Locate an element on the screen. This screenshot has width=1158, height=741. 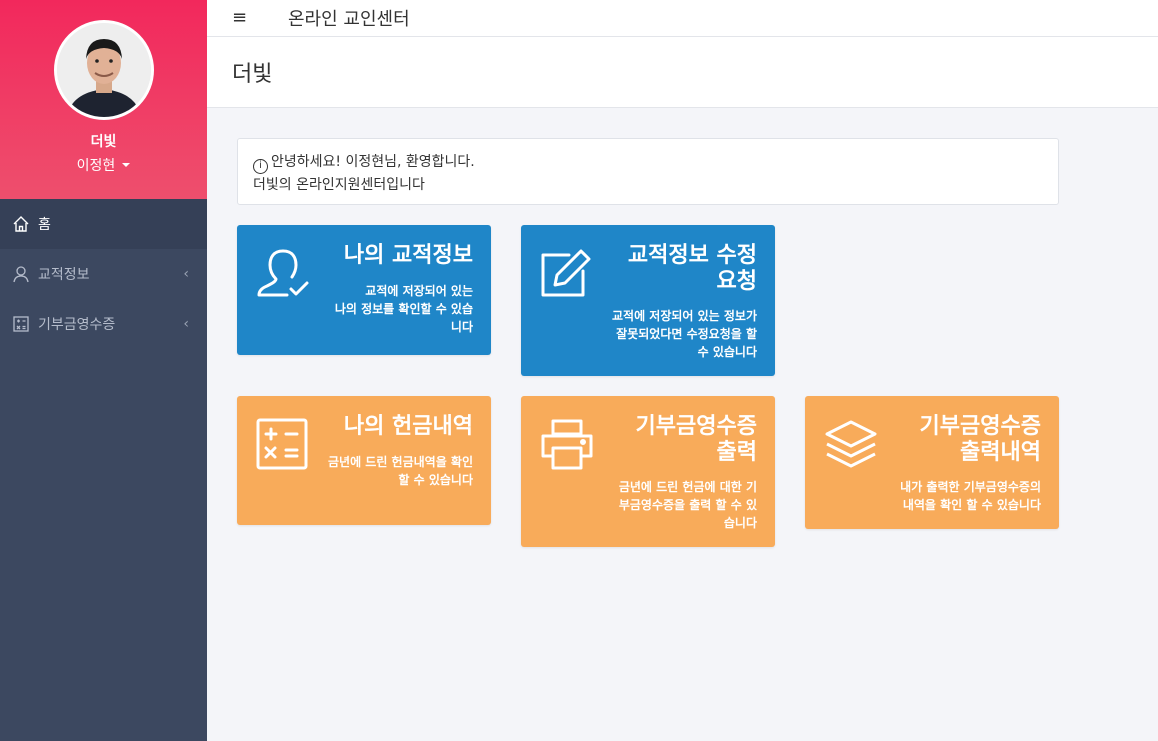
user-icon is located at coordinates (21, 274).